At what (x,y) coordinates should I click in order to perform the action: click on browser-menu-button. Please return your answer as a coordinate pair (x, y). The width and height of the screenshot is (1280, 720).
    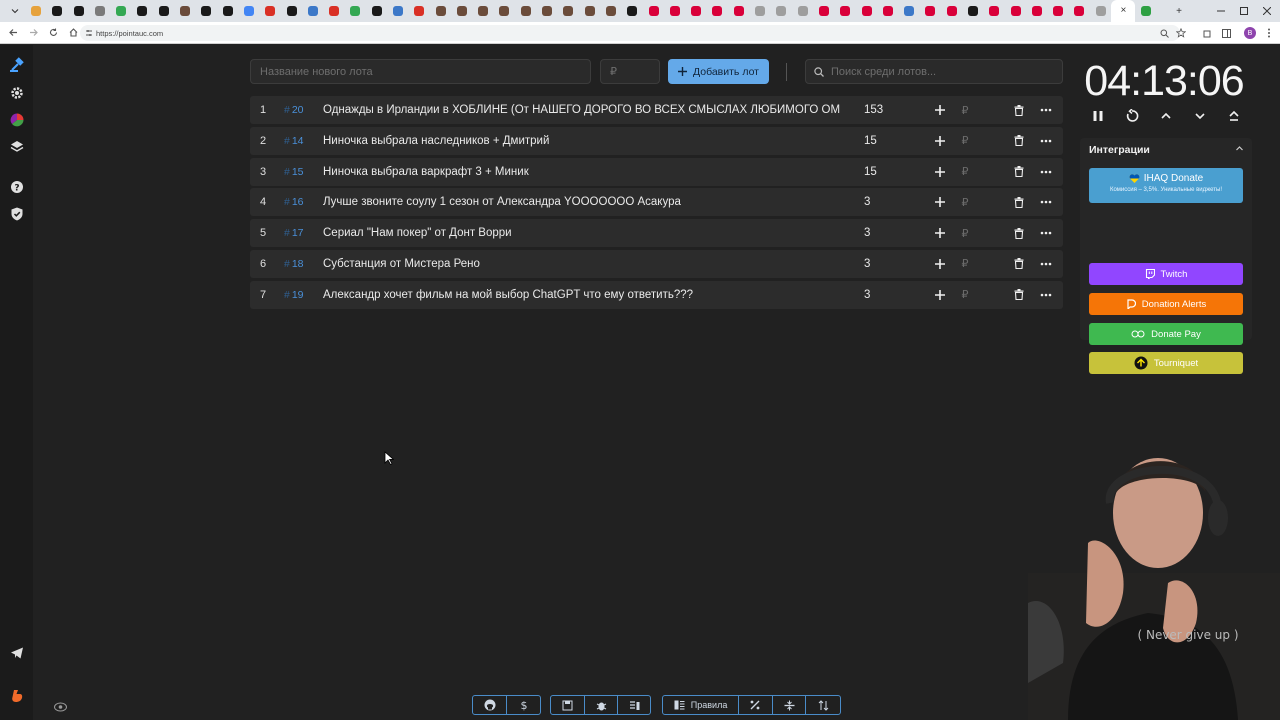
    Looking at the image, I should click on (1269, 33).